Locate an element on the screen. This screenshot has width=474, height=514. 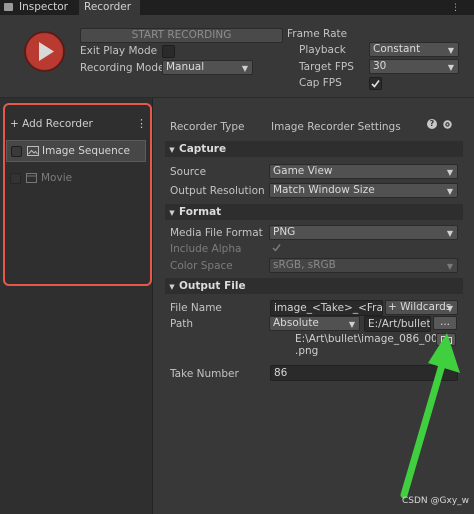
help-icon: ? is located at coordinates (432, 124).